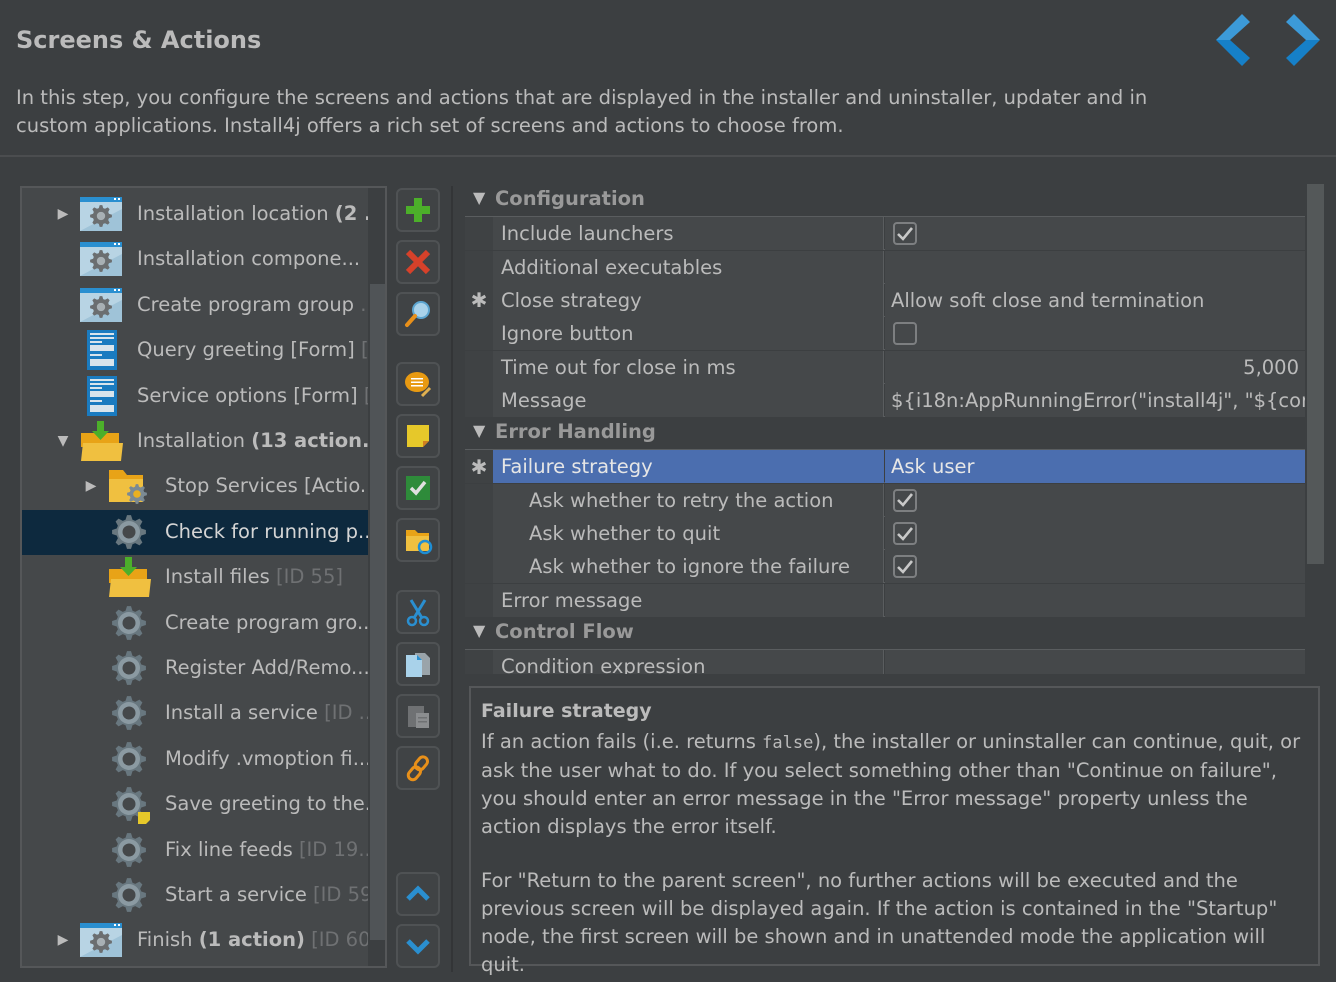 This screenshot has width=1336, height=982. What do you see at coordinates (247, 395) in the screenshot?
I see `tree-item-name: Service options [Form]` at bounding box center [247, 395].